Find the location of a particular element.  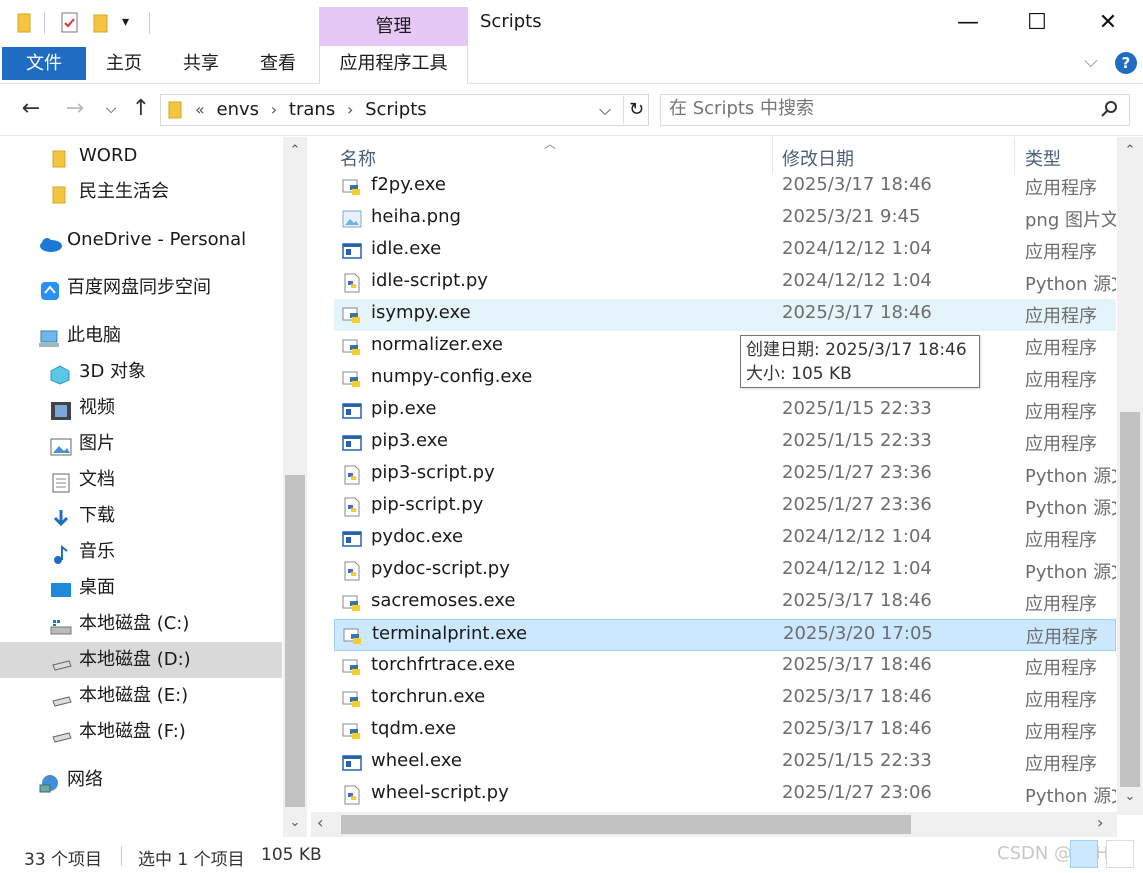

maximize-button: ☐ is located at coordinates (1037, 23).